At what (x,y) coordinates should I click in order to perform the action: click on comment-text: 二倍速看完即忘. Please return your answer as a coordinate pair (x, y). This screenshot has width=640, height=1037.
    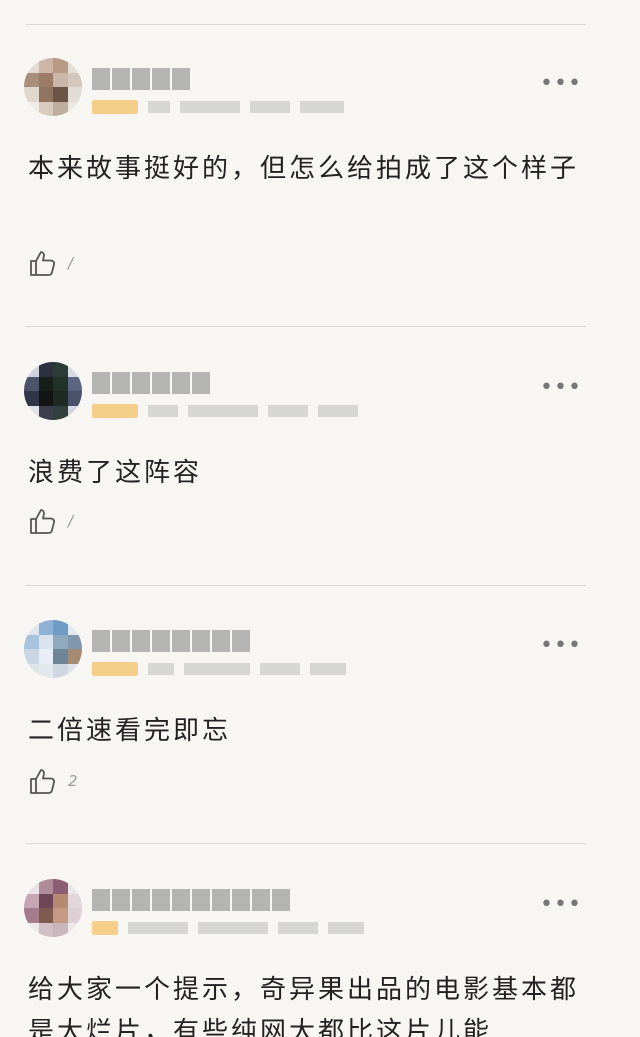
    Looking at the image, I should click on (130, 731).